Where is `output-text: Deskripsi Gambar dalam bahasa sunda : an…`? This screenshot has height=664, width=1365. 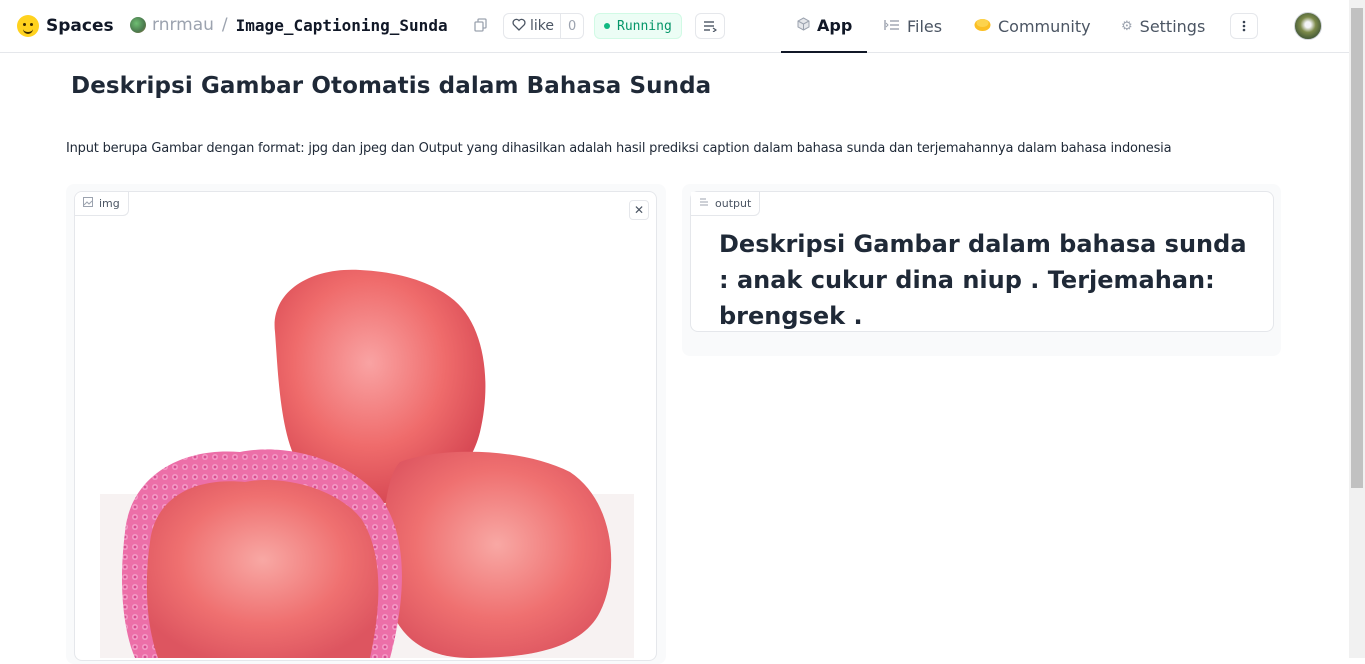
output-text: Deskripsi Gambar dalam bahasa sunda : an… is located at coordinates (983, 280).